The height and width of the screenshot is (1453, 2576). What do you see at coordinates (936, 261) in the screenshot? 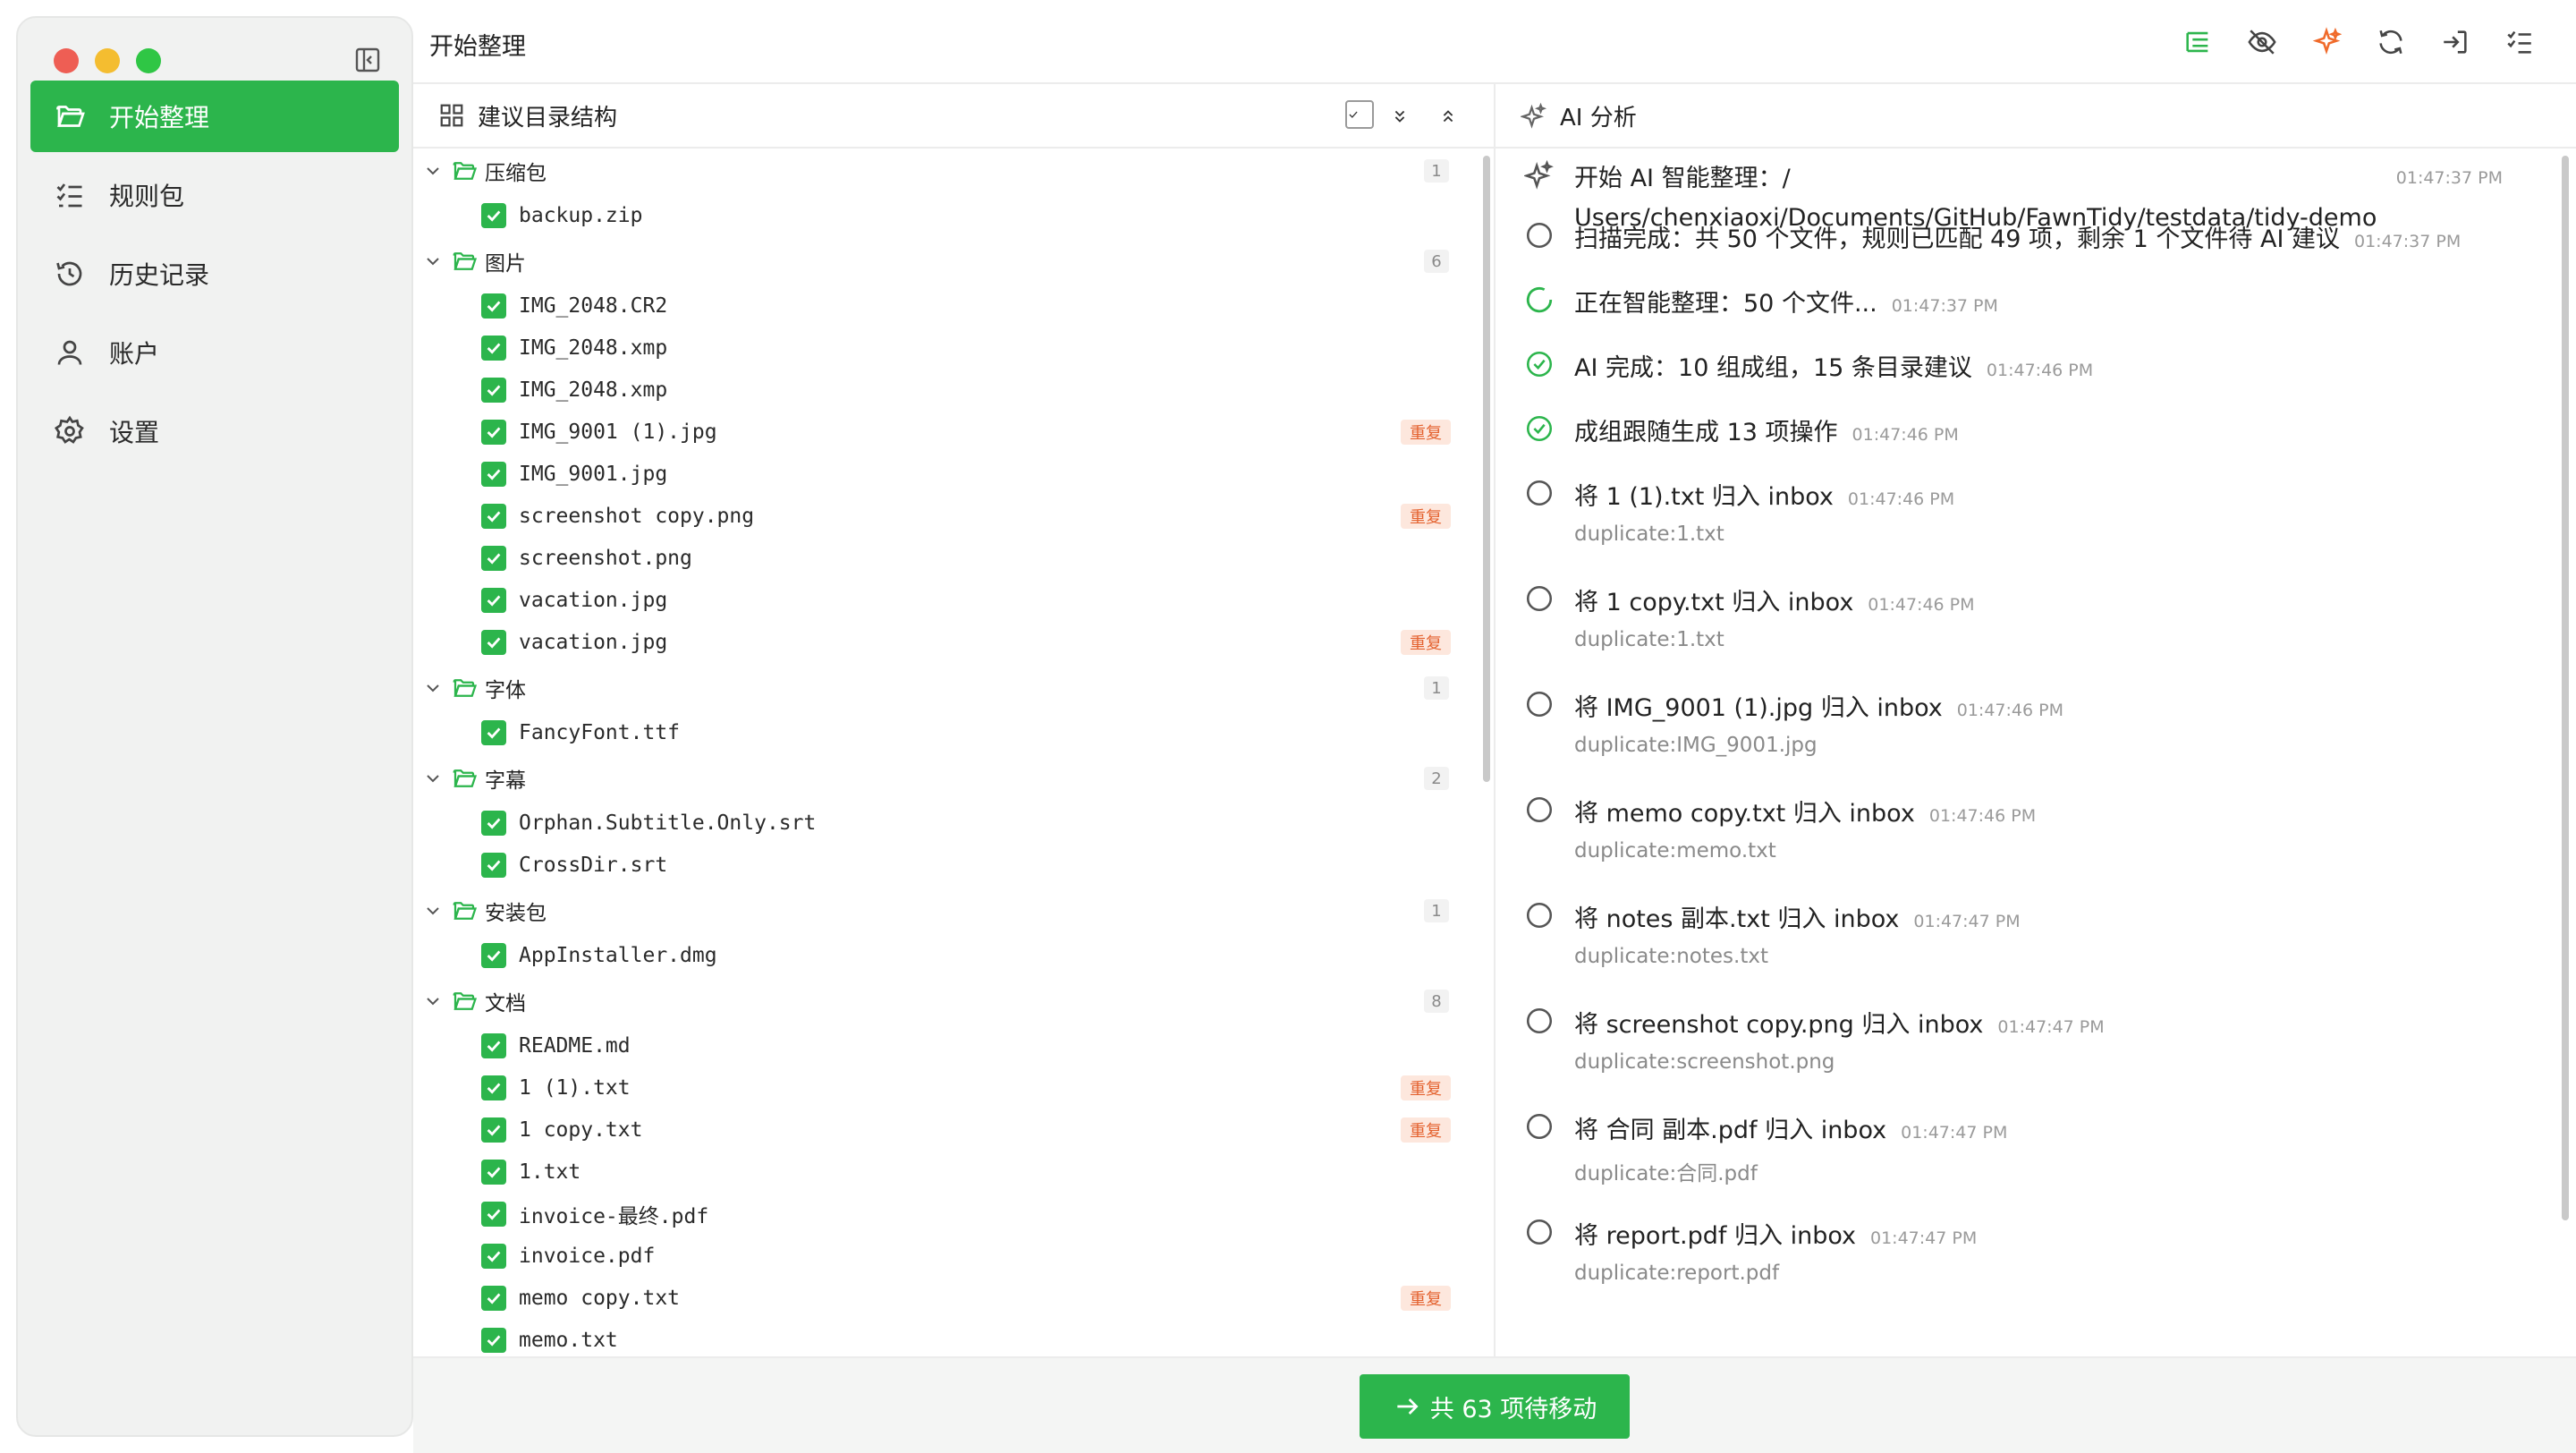
I see `folder-row: 图片 6` at bounding box center [936, 261].